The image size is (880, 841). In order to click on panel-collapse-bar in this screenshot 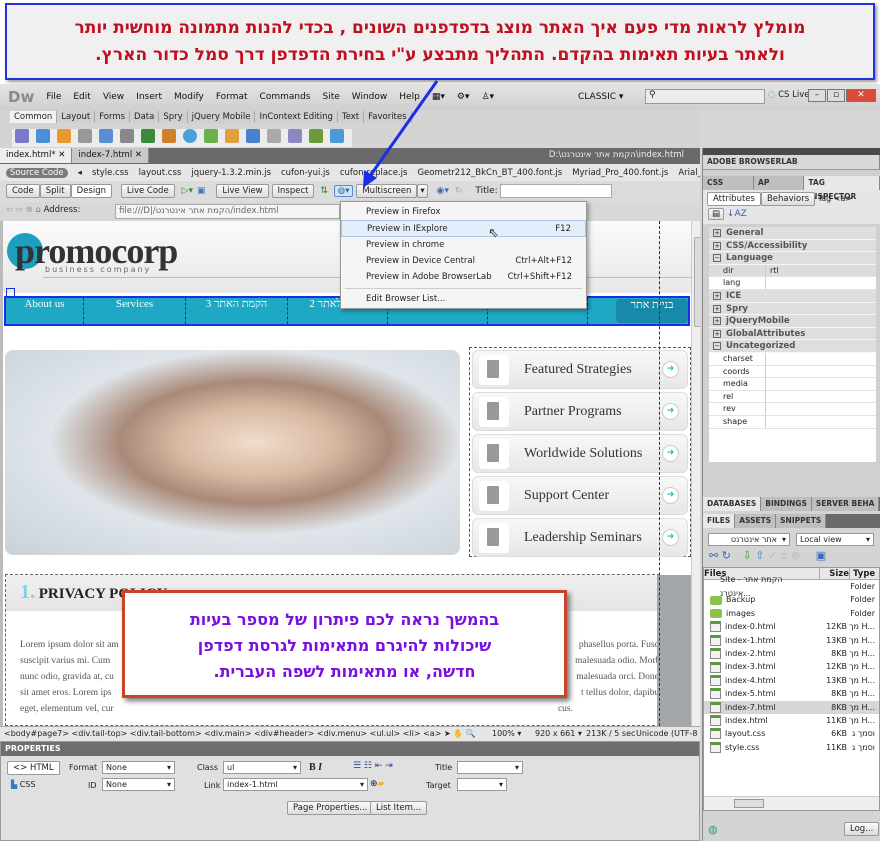, I will do `click(791, 151)`.